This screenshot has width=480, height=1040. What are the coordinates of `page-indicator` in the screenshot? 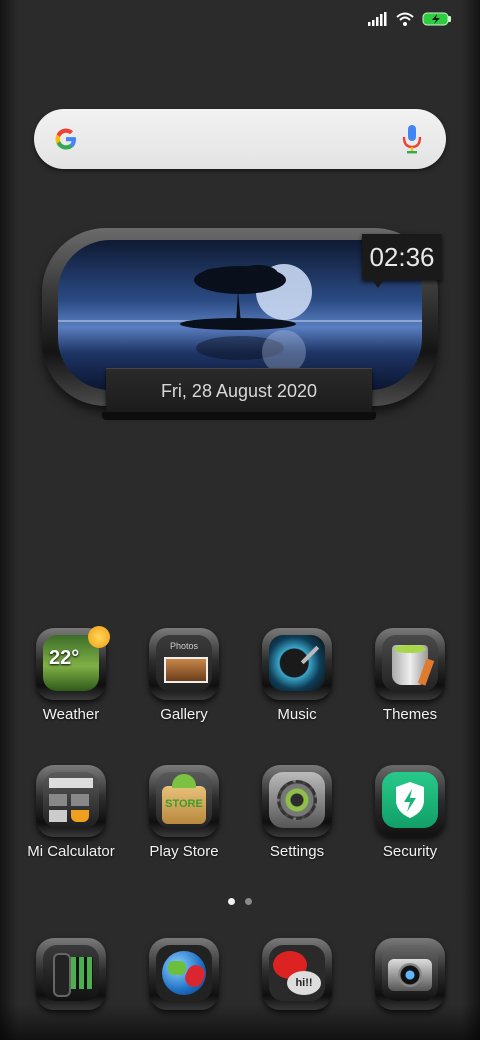 It's located at (240, 901).